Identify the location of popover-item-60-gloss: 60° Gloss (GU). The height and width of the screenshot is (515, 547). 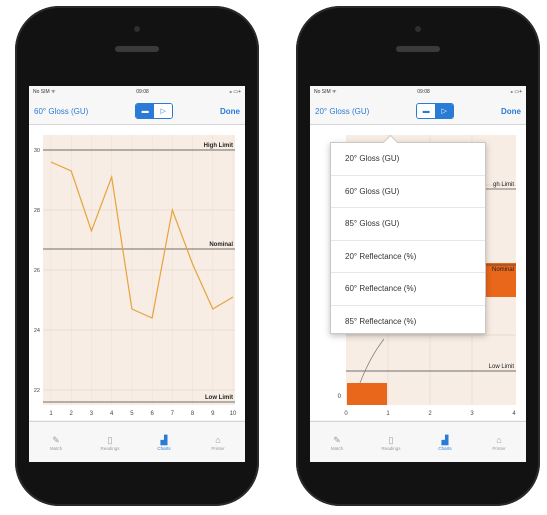
(408, 192).